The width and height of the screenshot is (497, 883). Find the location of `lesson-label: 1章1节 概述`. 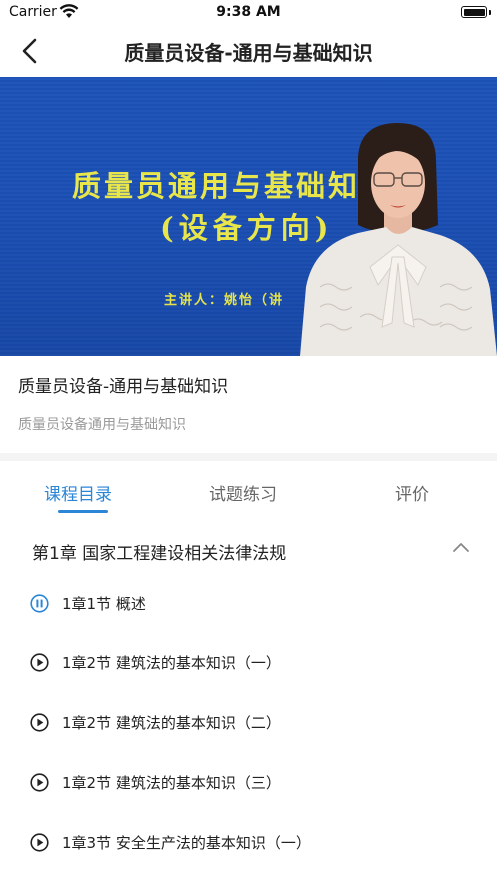

lesson-label: 1章1节 概述 is located at coordinates (104, 604).